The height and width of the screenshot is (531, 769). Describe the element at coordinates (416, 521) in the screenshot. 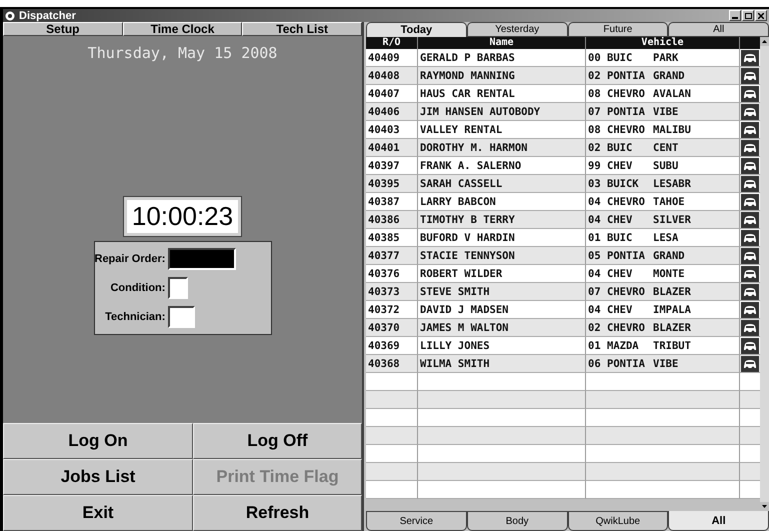

I see `tab: Service` at that location.